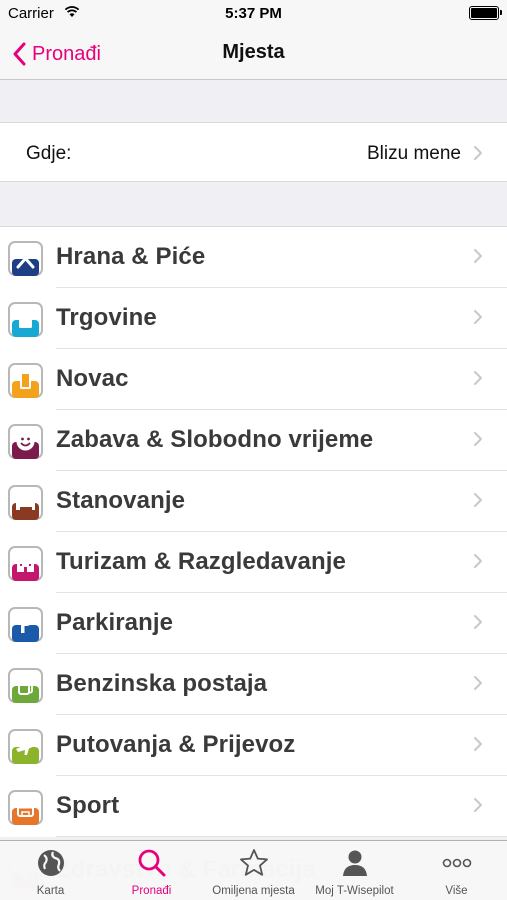 Image resolution: width=507 pixels, height=900 pixels. I want to click on where-label: Gdje:, so click(49, 153).